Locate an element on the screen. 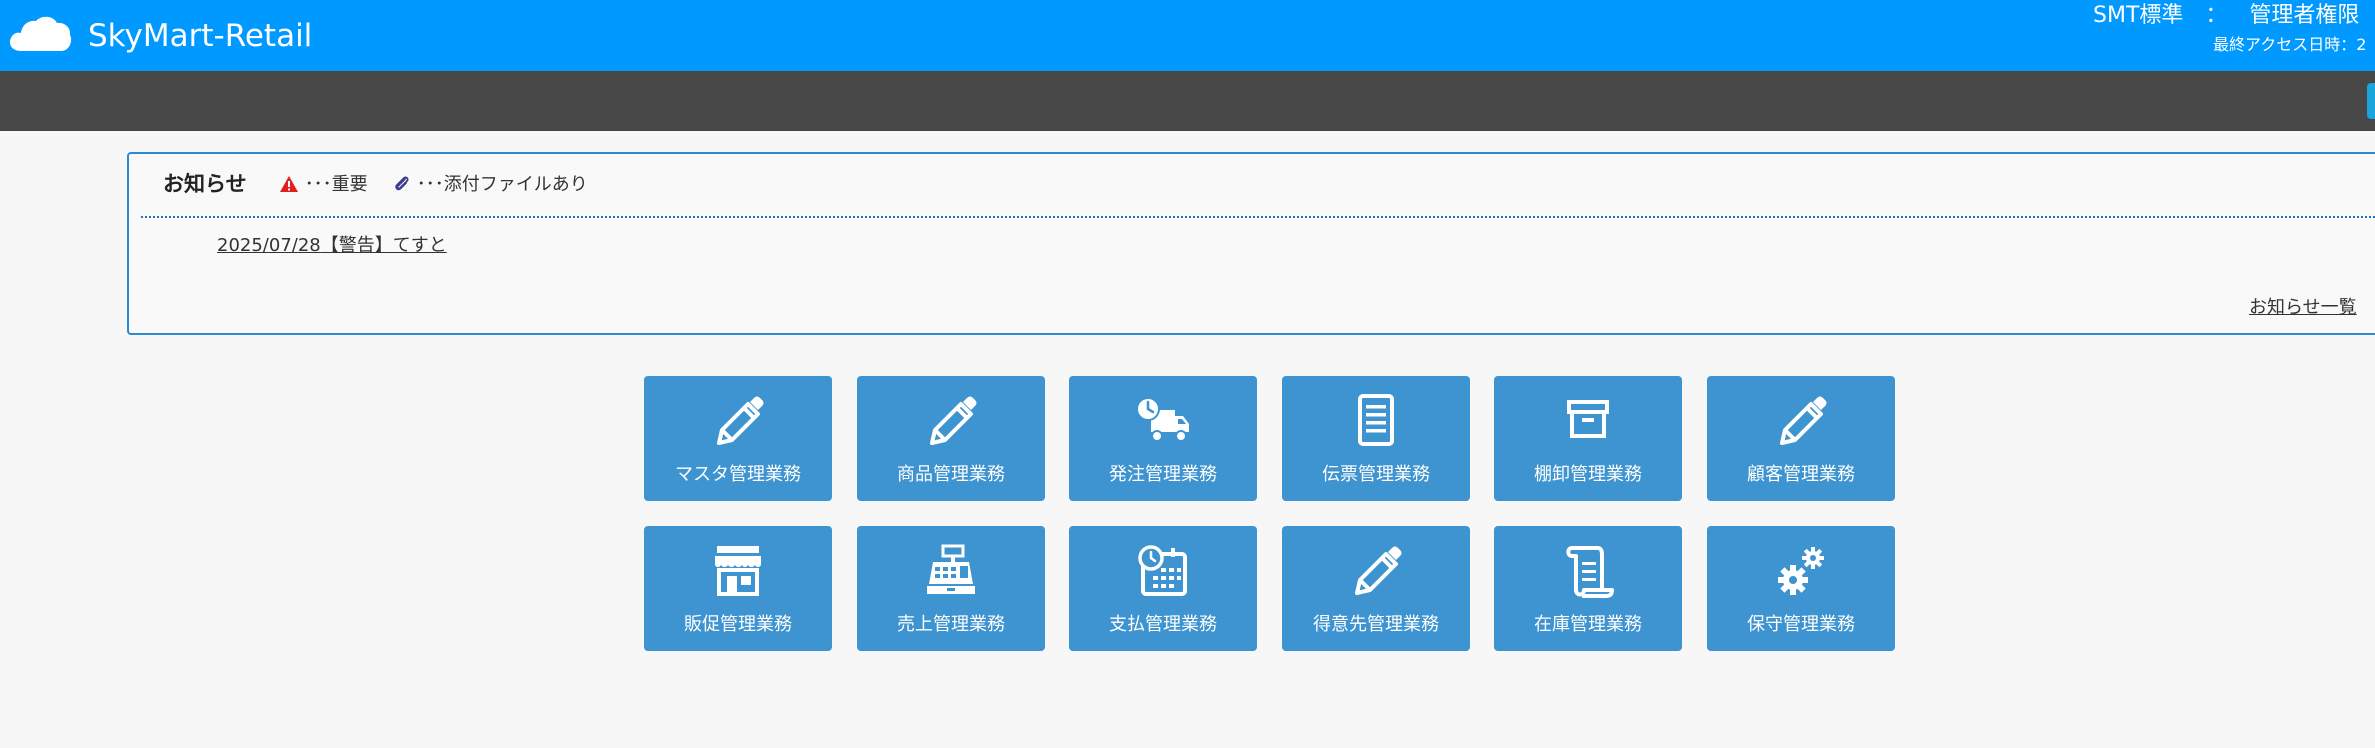 This screenshot has width=2375, height=748. gears-icon is located at coordinates (1801, 571).